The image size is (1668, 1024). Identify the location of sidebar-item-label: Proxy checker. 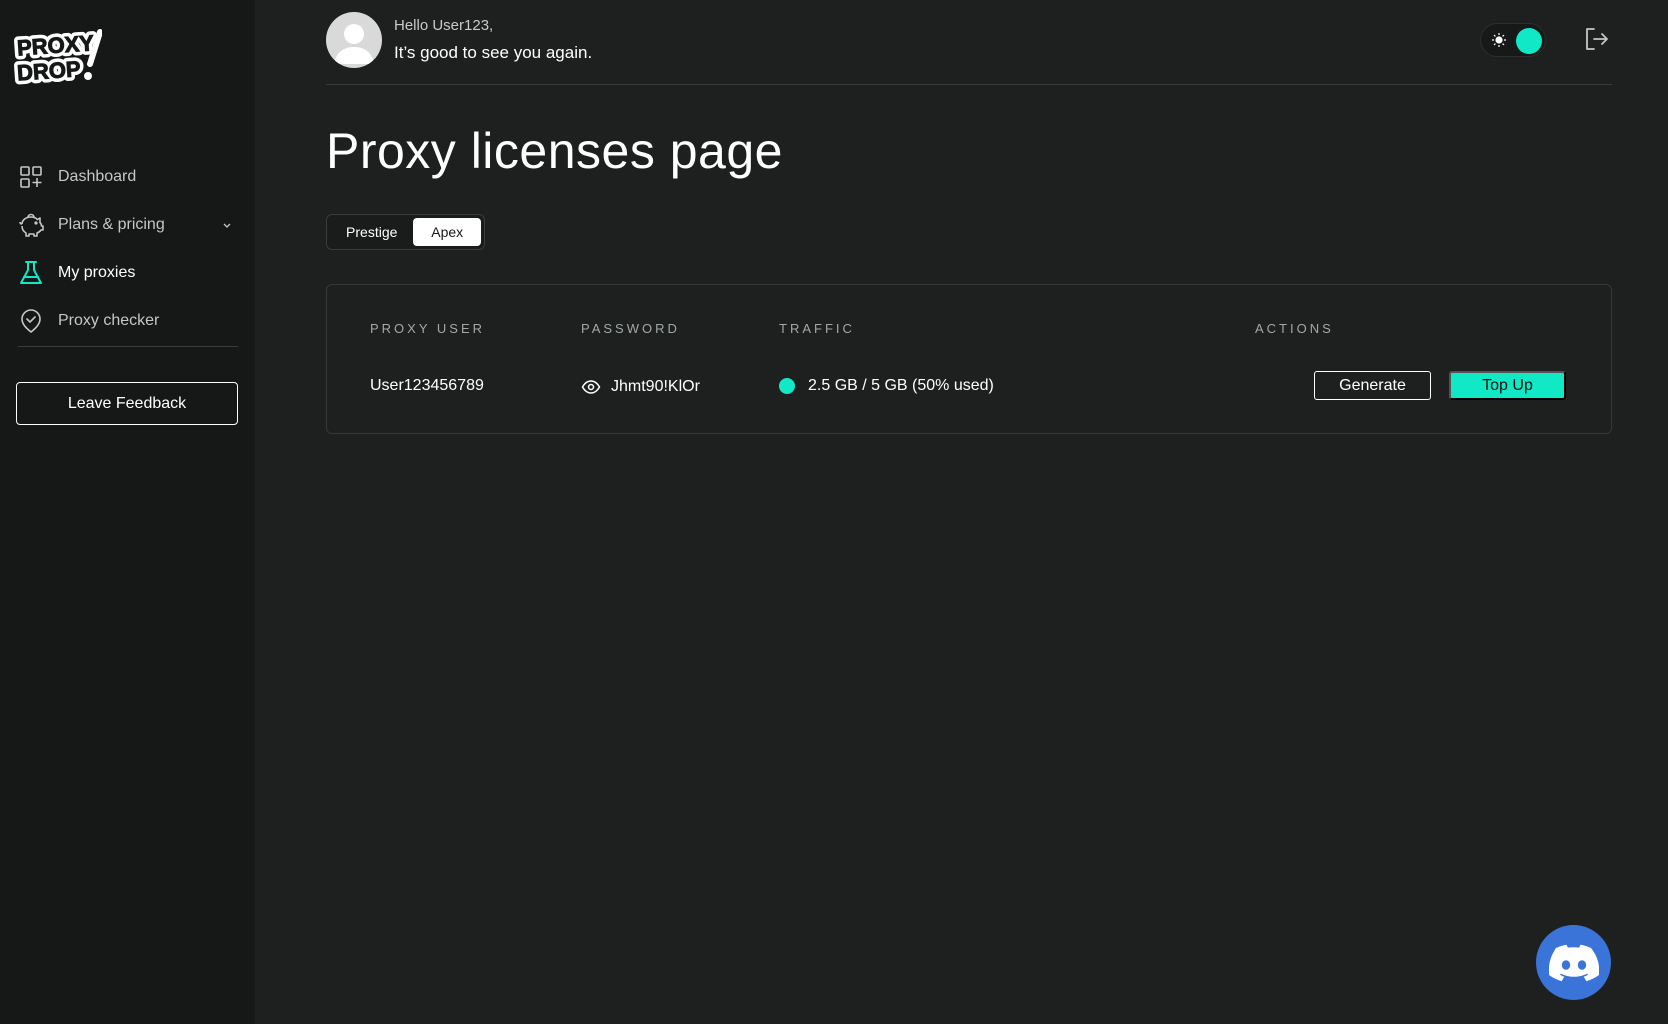
(109, 320).